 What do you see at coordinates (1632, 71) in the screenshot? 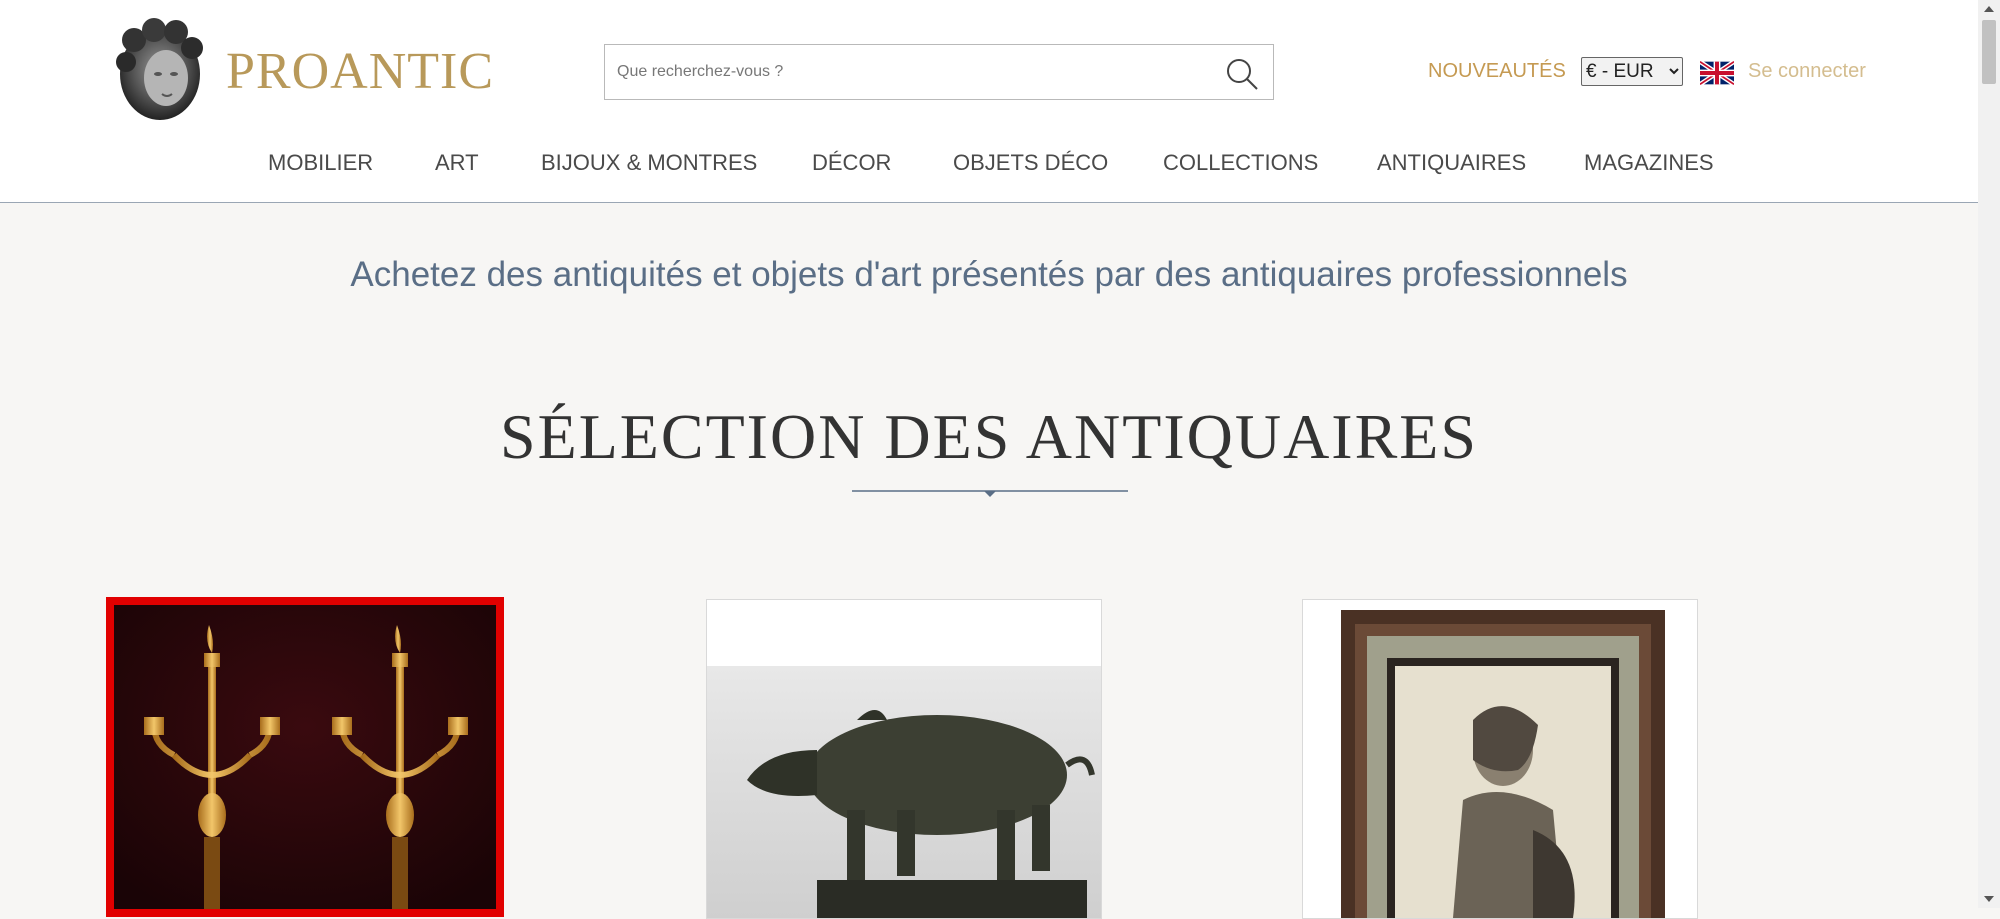
I see `currency-select: € - EUR` at bounding box center [1632, 71].